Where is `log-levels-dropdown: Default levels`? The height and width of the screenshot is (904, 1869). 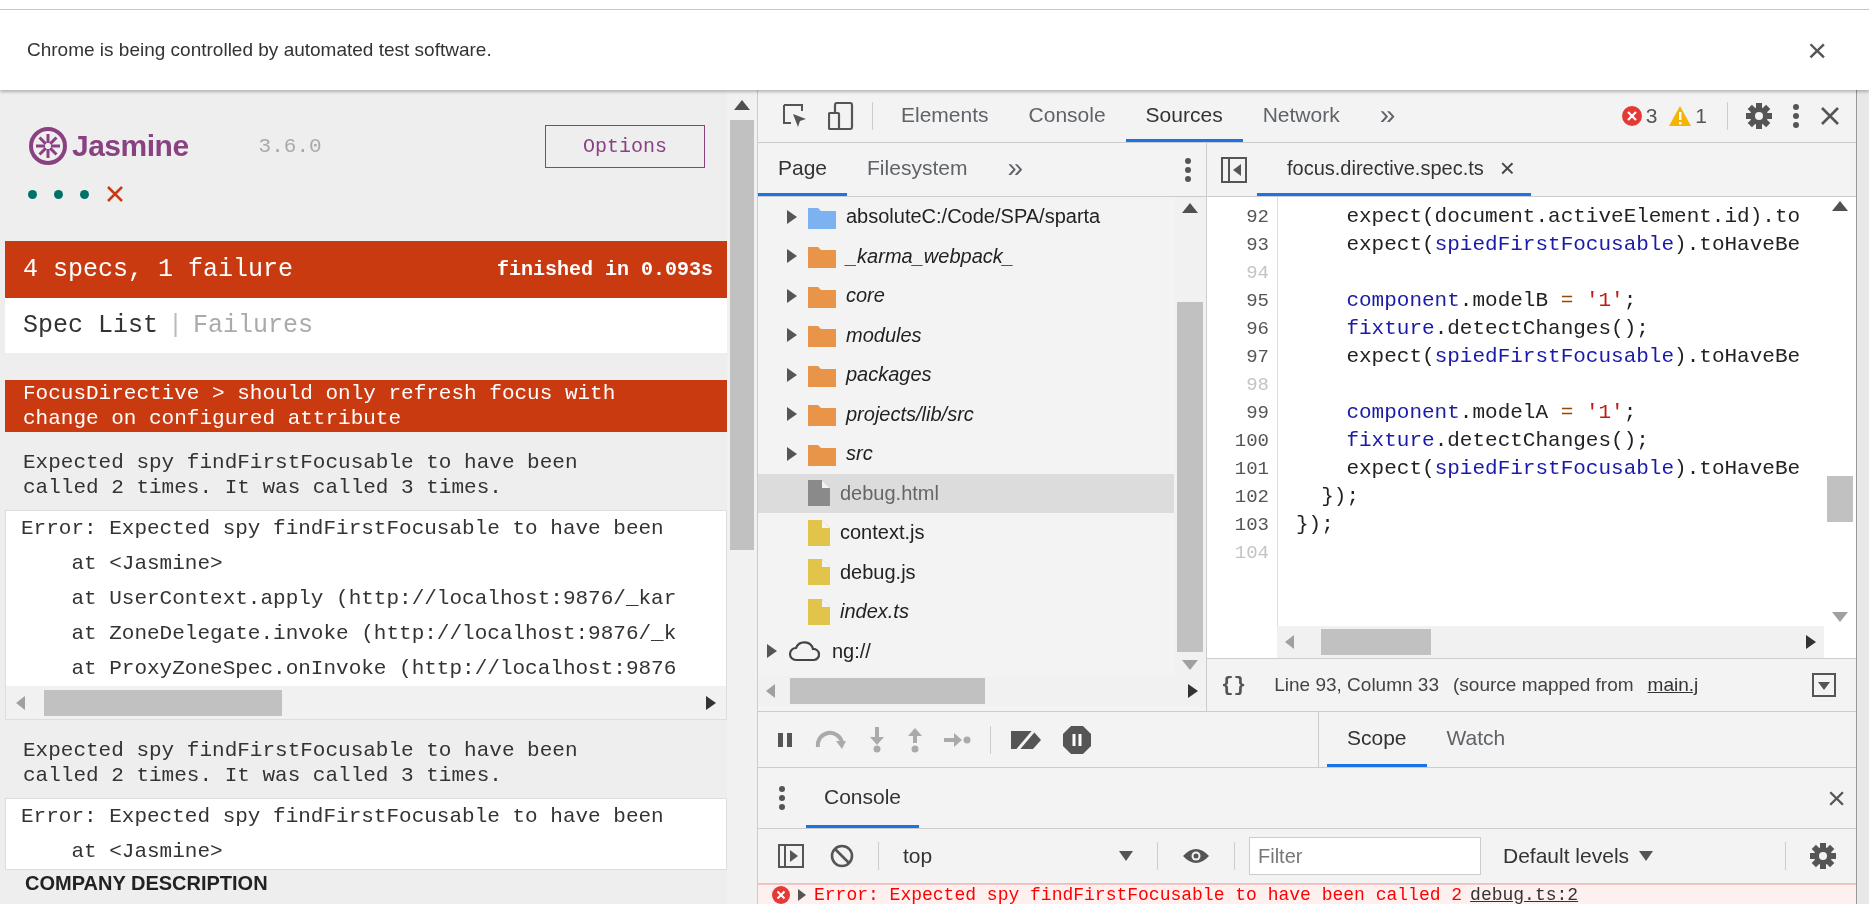 log-levels-dropdown: Default levels is located at coordinates (1578, 856).